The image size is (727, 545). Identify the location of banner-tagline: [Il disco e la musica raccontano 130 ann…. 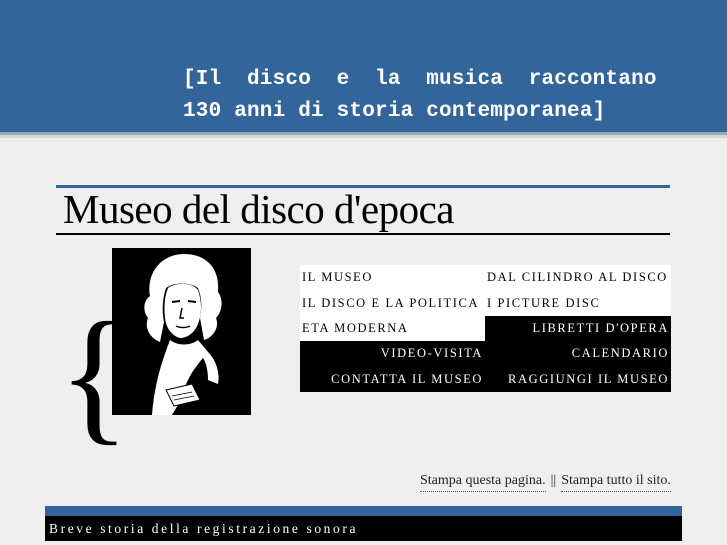
(420, 96).